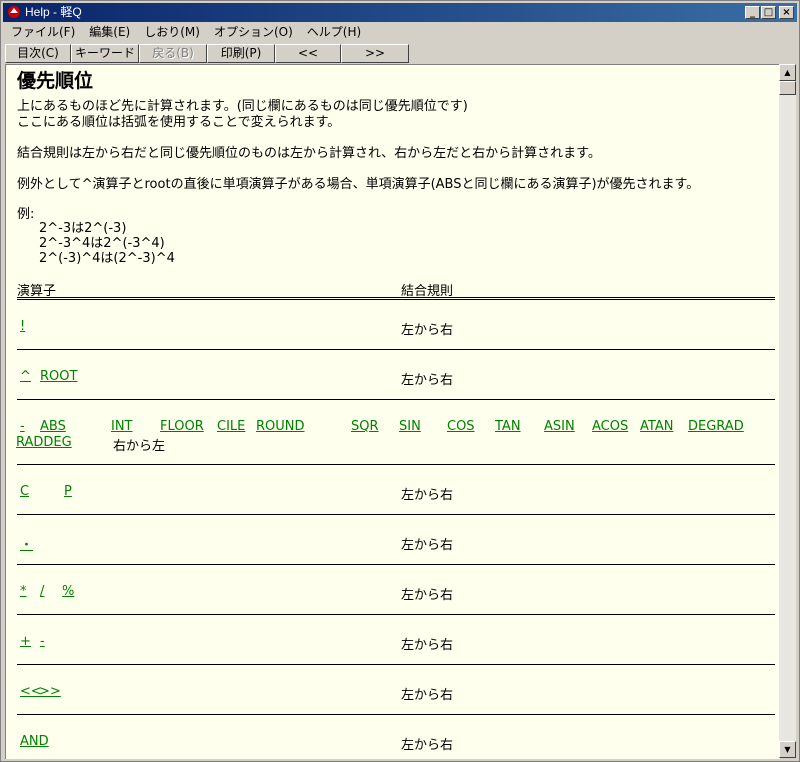 The height and width of the screenshot is (762, 800). I want to click on header-rule, so click(396, 297).